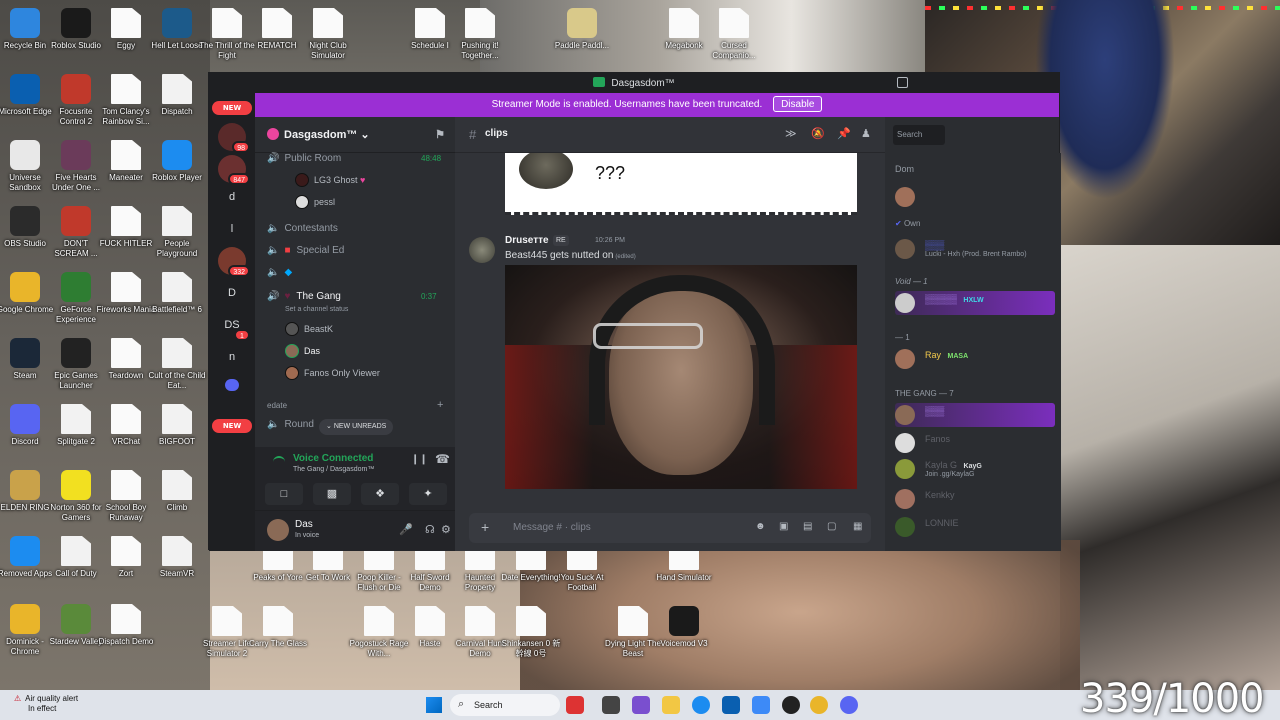  What do you see at coordinates (380, 494) in the screenshot?
I see `activities-button: ❖` at bounding box center [380, 494].